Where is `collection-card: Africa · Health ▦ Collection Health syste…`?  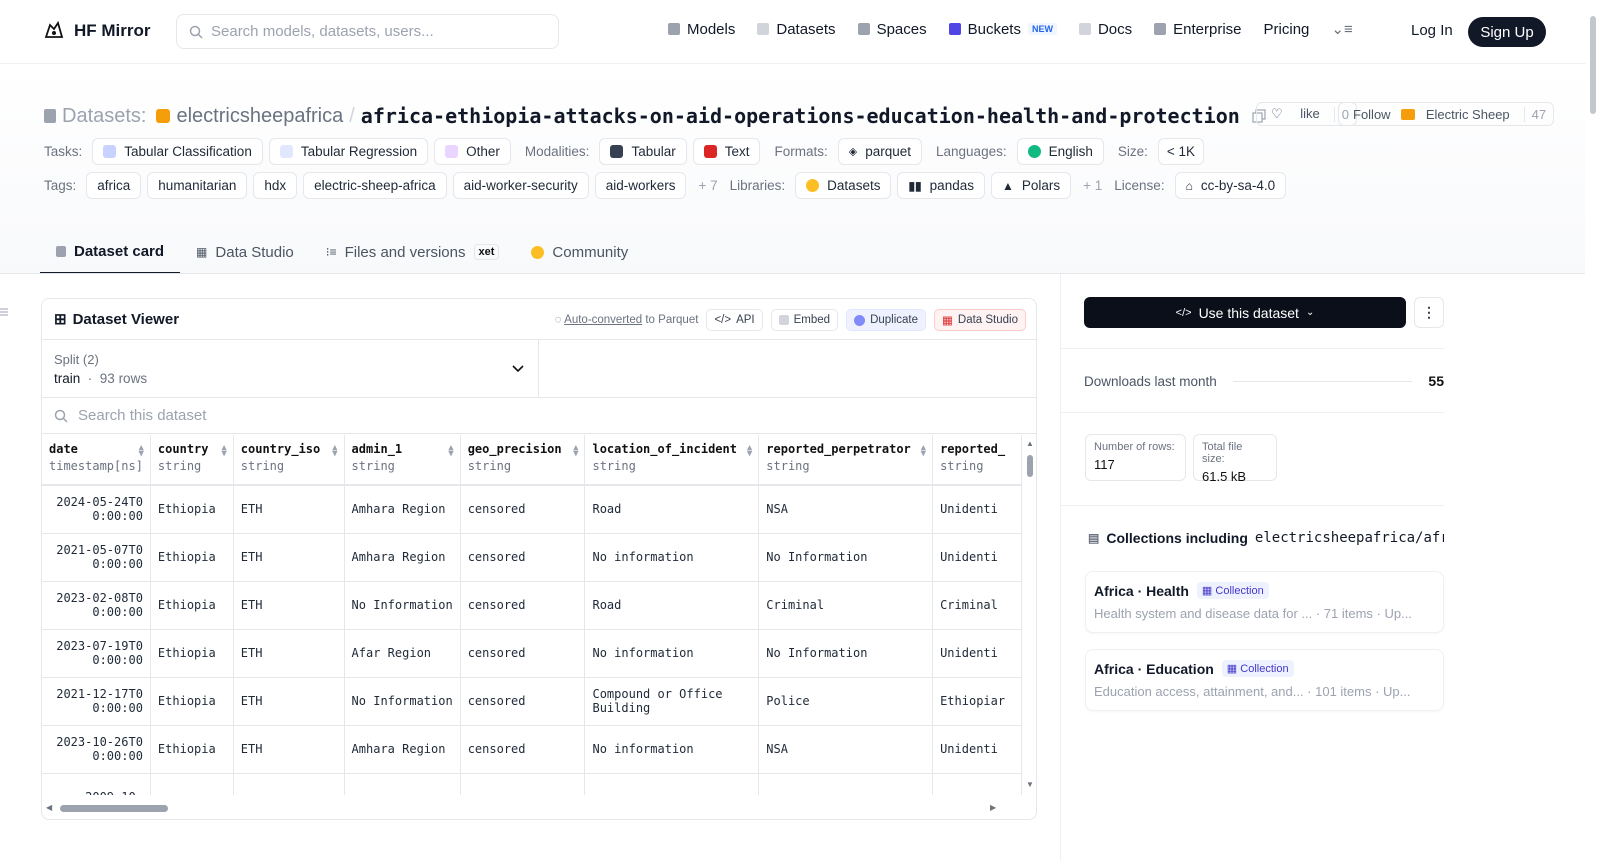 collection-card: Africa · Health ▦ Collection Health syste… is located at coordinates (1264, 602).